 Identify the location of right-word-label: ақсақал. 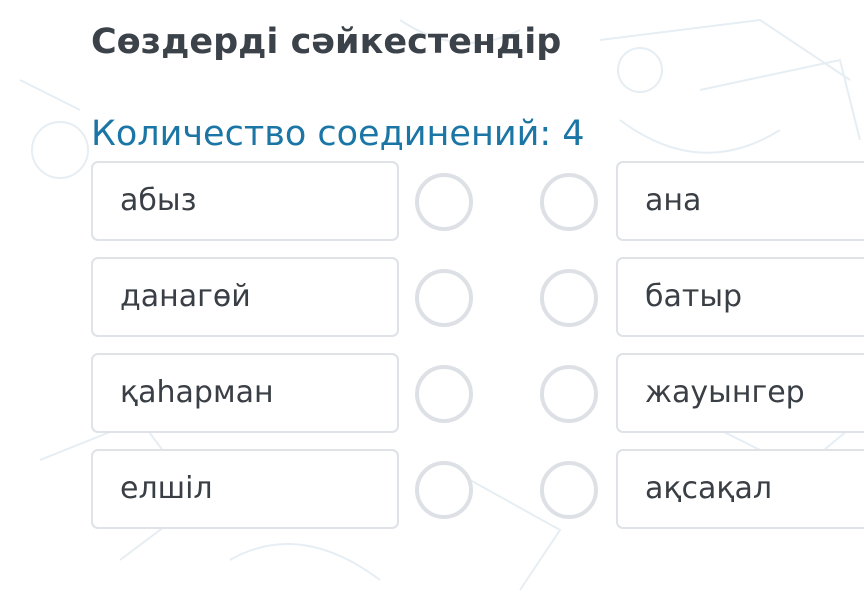
(709, 488).